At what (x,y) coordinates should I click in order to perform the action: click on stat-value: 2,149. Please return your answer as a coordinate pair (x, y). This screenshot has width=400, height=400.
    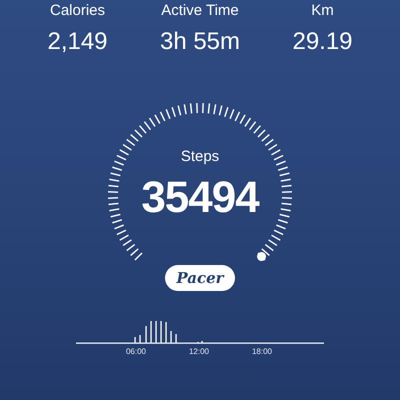
    Looking at the image, I should click on (77, 42).